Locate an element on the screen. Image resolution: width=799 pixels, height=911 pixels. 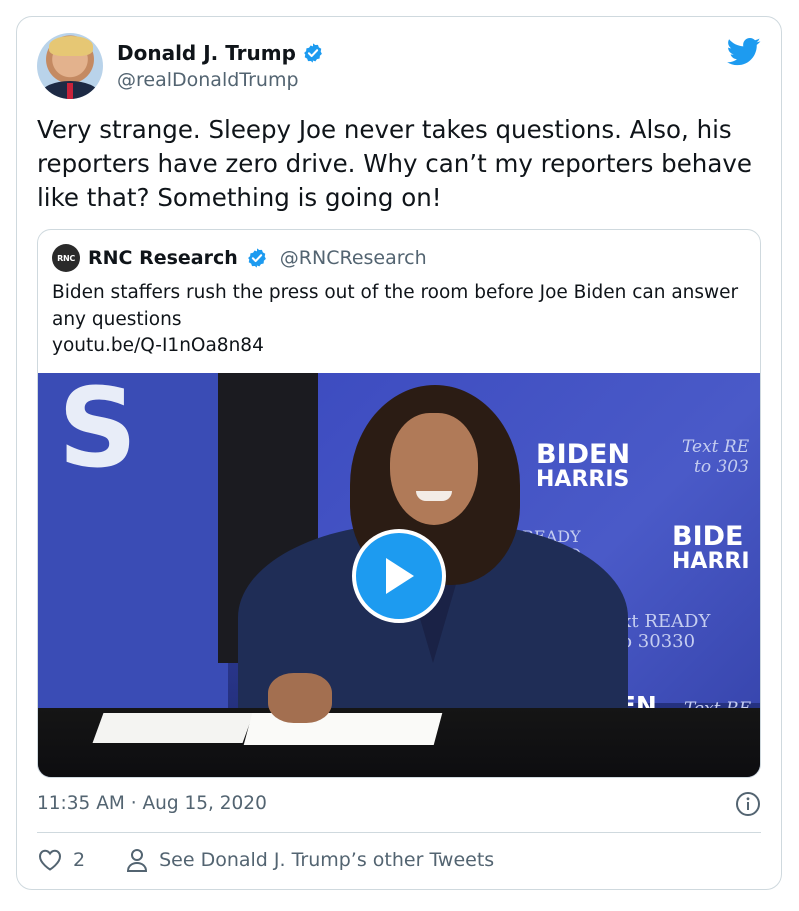
author-avatar is located at coordinates (70, 66).